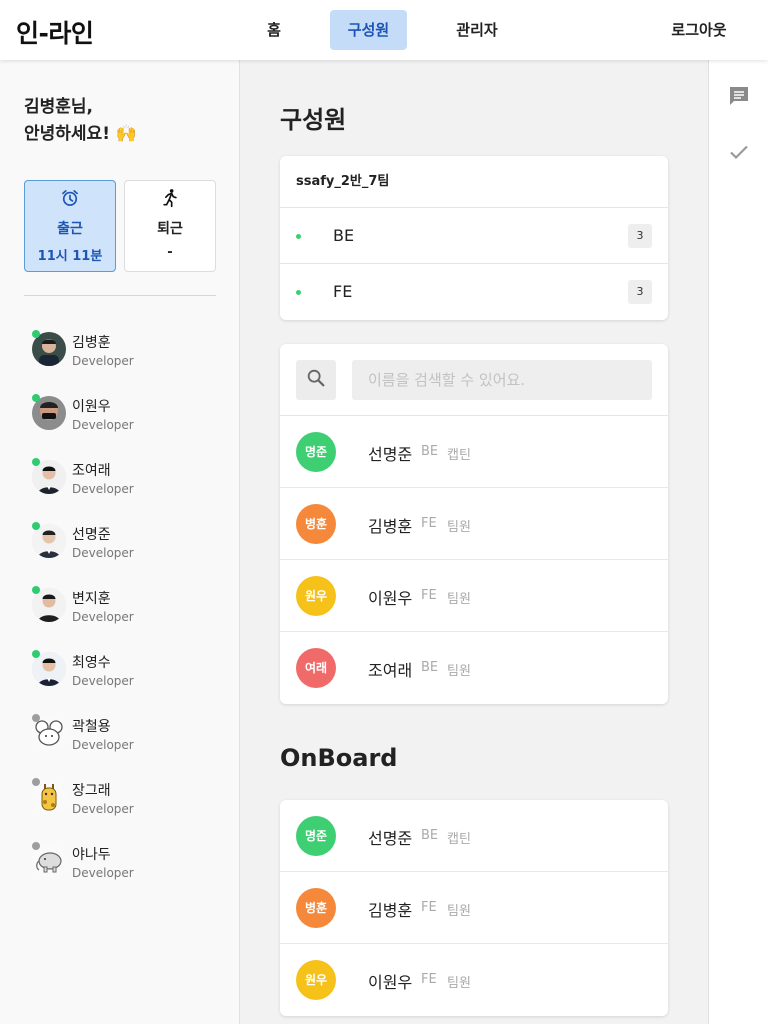  Describe the element at coordinates (81, 120) in the screenshot. I see `greeting-text: 김병훈님, 안녕하세요! 🙌` at that location.